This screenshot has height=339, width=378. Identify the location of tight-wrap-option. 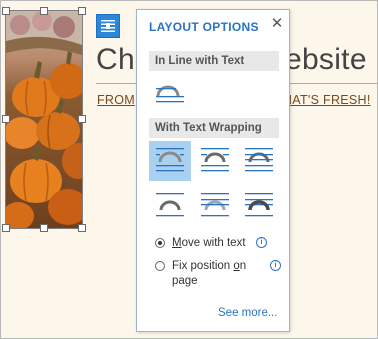
(215, 161).